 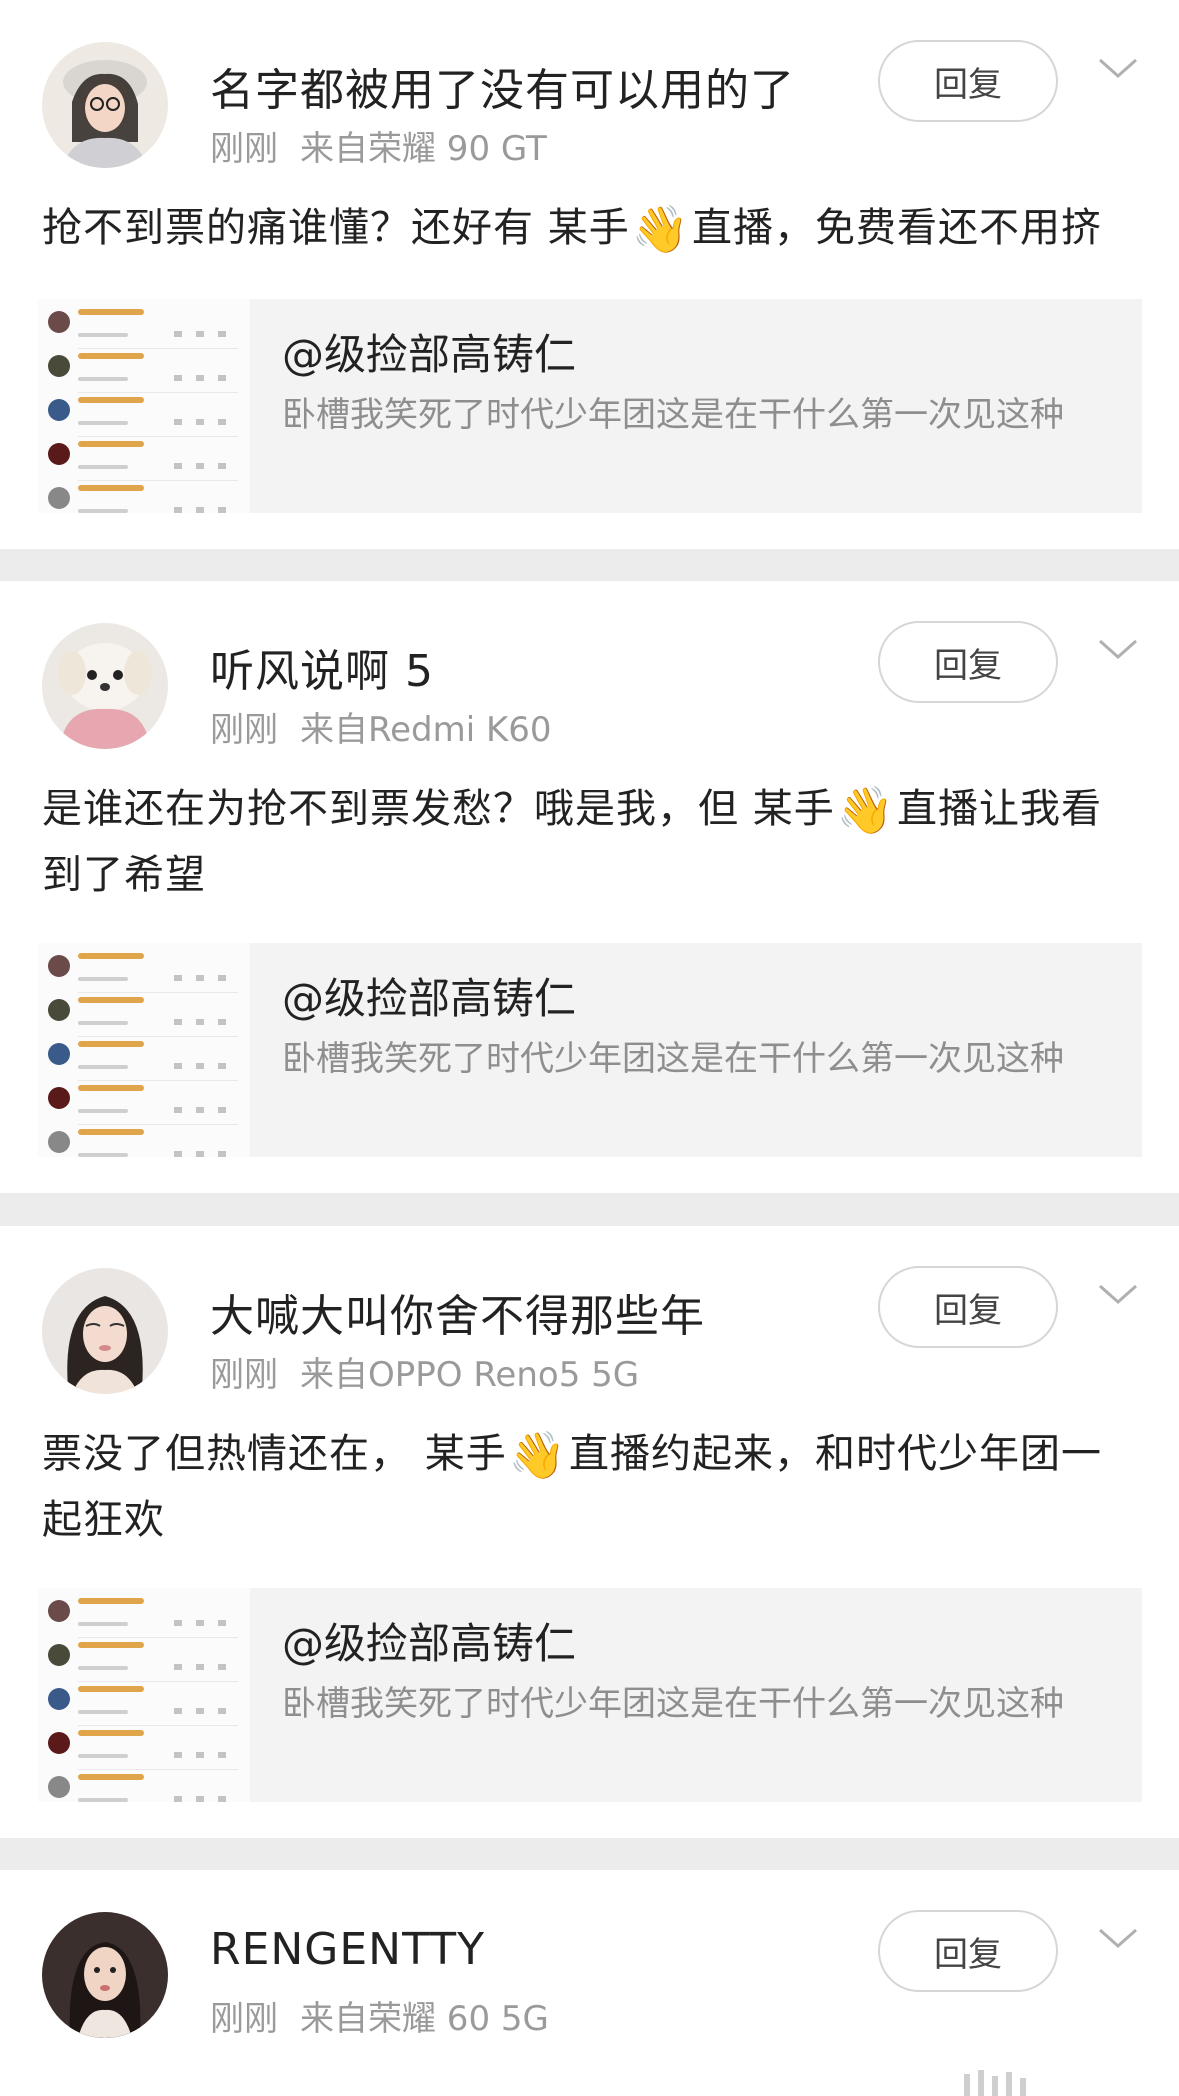 I want to click on username: 名字都被用了没有可以用的了, so click(x=502, y=86).